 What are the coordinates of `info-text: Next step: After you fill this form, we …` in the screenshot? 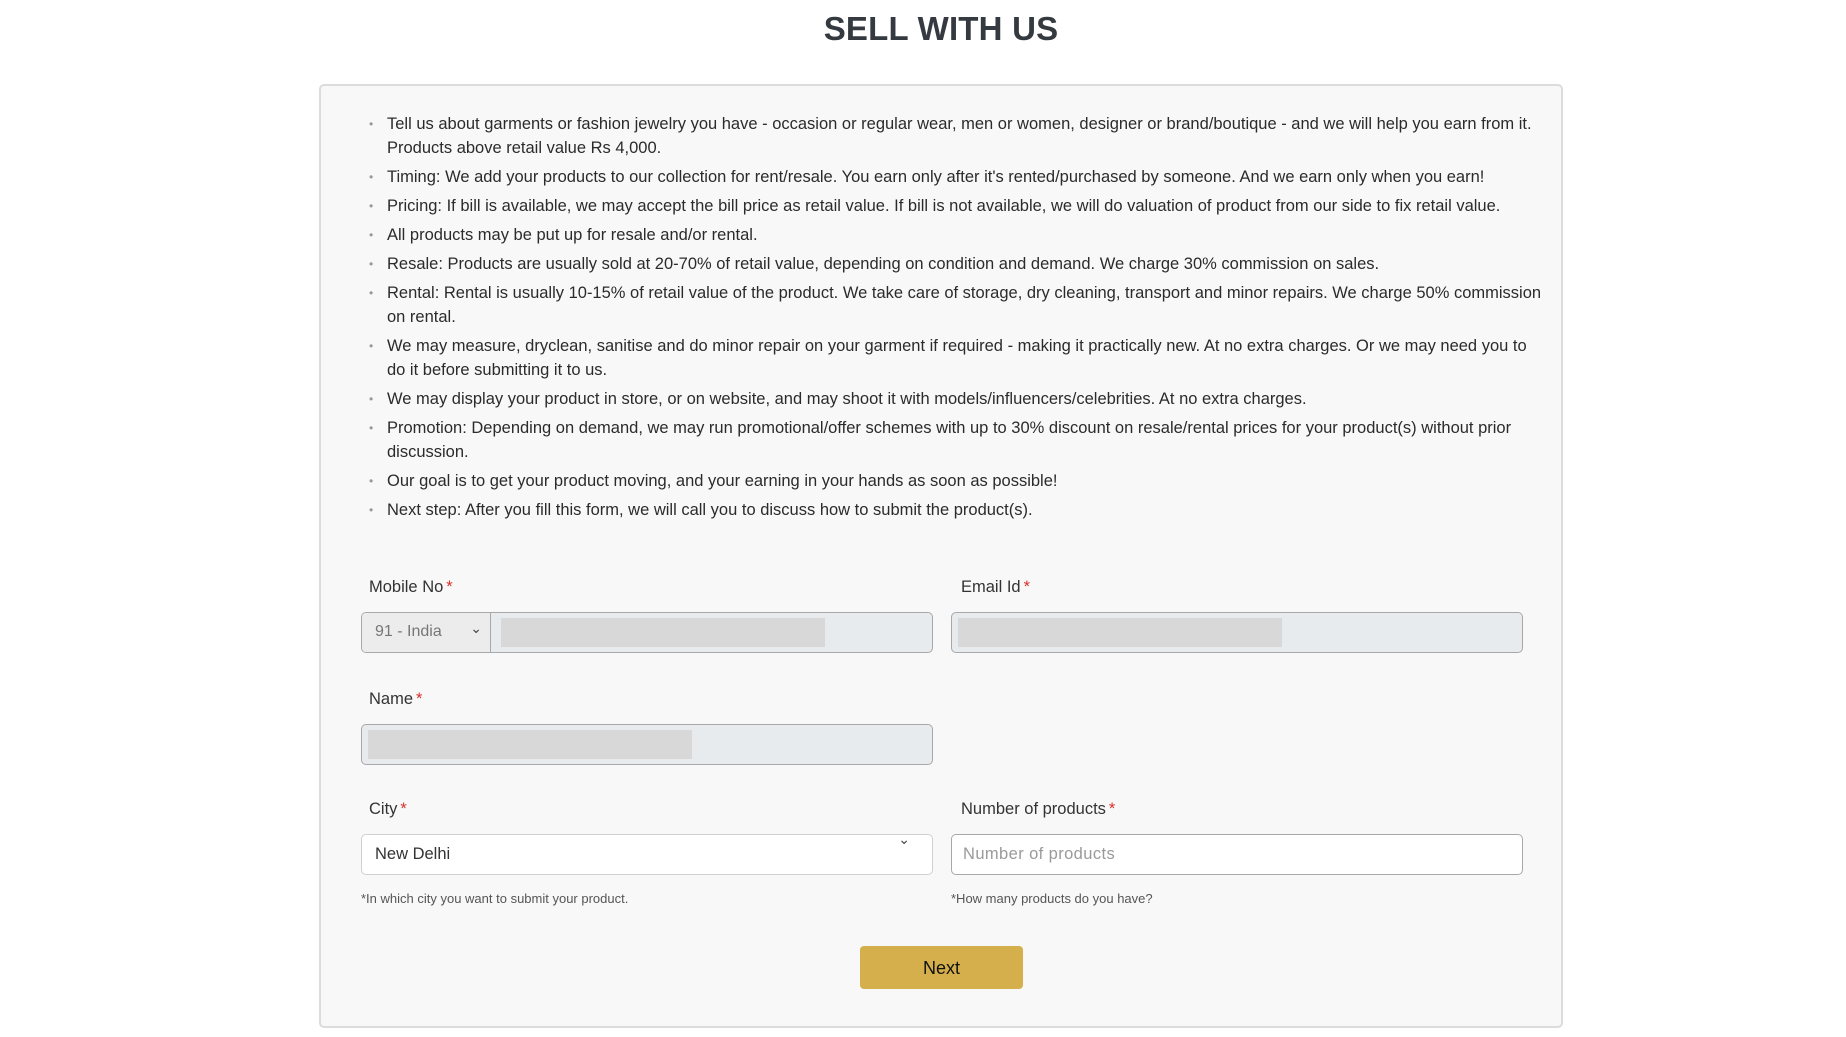 It's located at (710, 510).